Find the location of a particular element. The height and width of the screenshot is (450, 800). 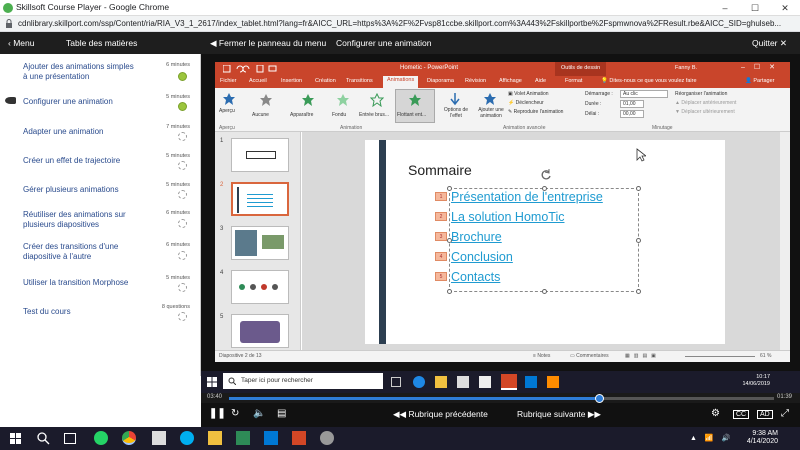

progress-track is located at coordinates (501, 398).